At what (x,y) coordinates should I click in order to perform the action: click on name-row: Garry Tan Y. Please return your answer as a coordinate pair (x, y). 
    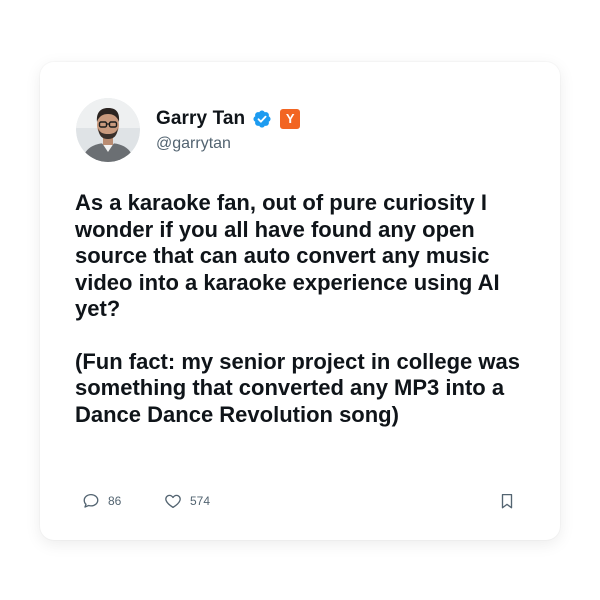
    Looking at the image, I should click on (228, 119).